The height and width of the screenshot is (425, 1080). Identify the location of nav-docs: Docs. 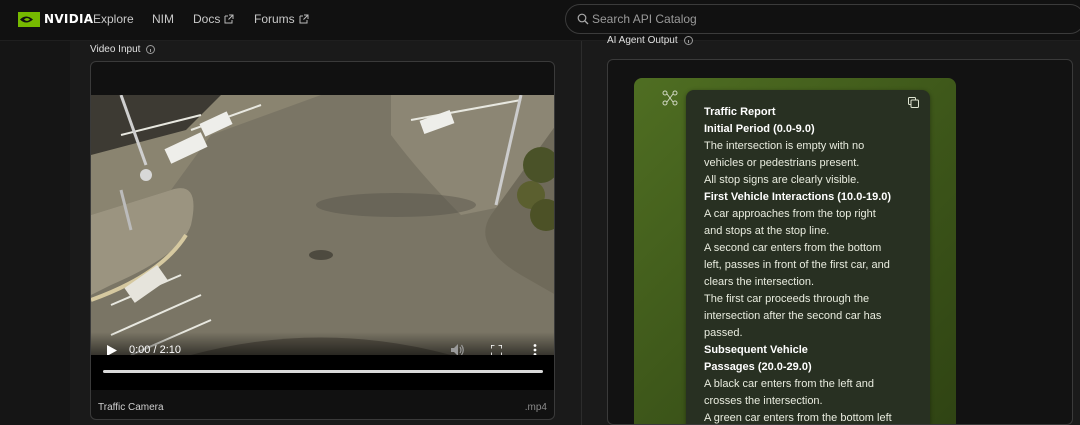
(213, 19).